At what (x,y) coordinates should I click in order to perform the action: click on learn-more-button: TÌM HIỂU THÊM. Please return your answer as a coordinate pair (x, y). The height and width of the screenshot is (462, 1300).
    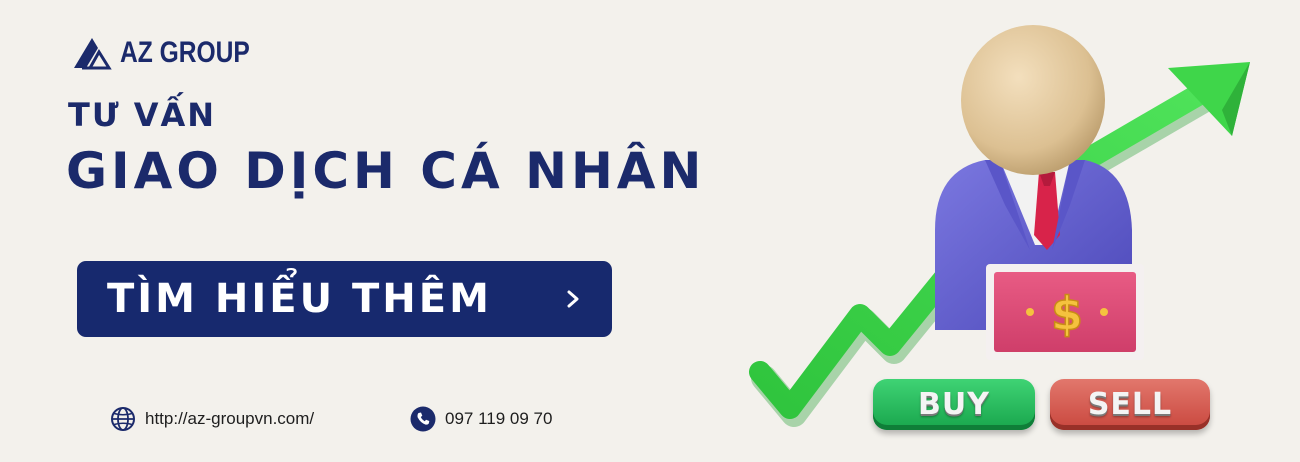
    Looking at the image, I should click on (344, 299).